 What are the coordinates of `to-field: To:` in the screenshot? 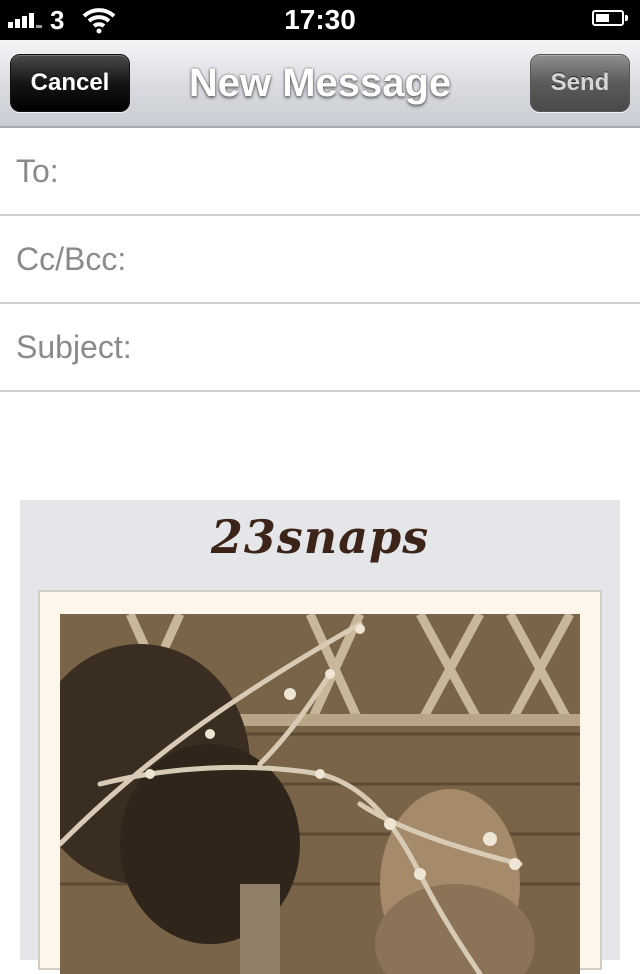 It's located at (320, 172).